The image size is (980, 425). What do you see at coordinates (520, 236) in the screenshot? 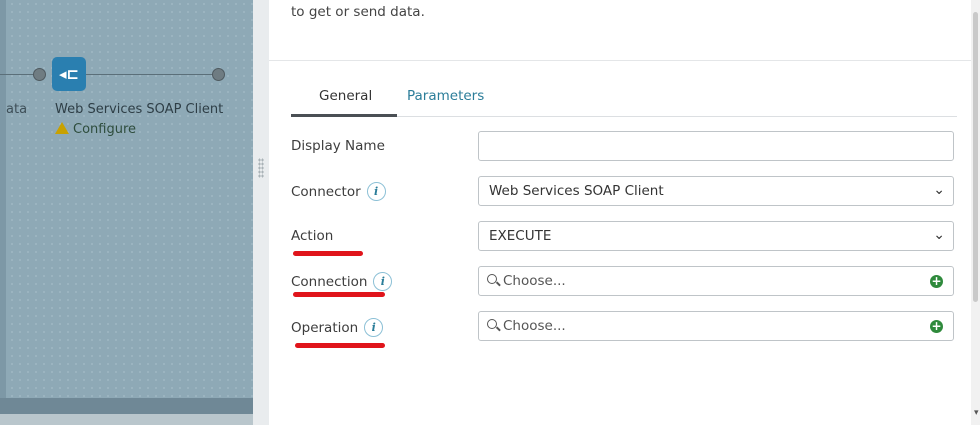
I see `action-value: EXECUTE` at bounding box center [520, 236].